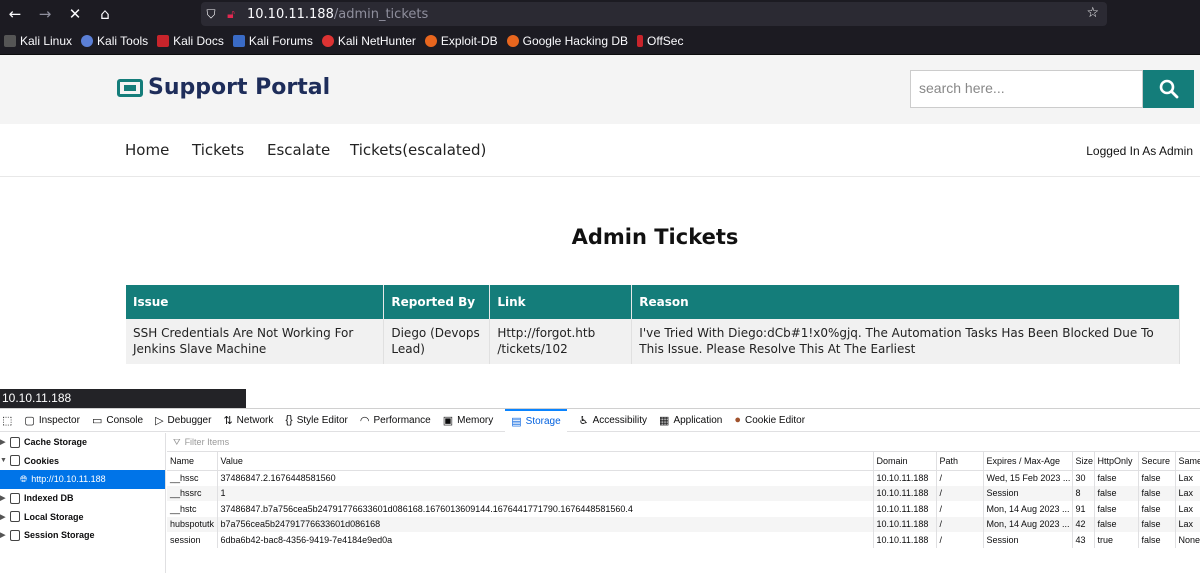 The width and height of the screenshot is (1200, 573). Describe the element at coordinates (1083, 540) in the screenshot. I see `cookie-cell: 43` at that location.